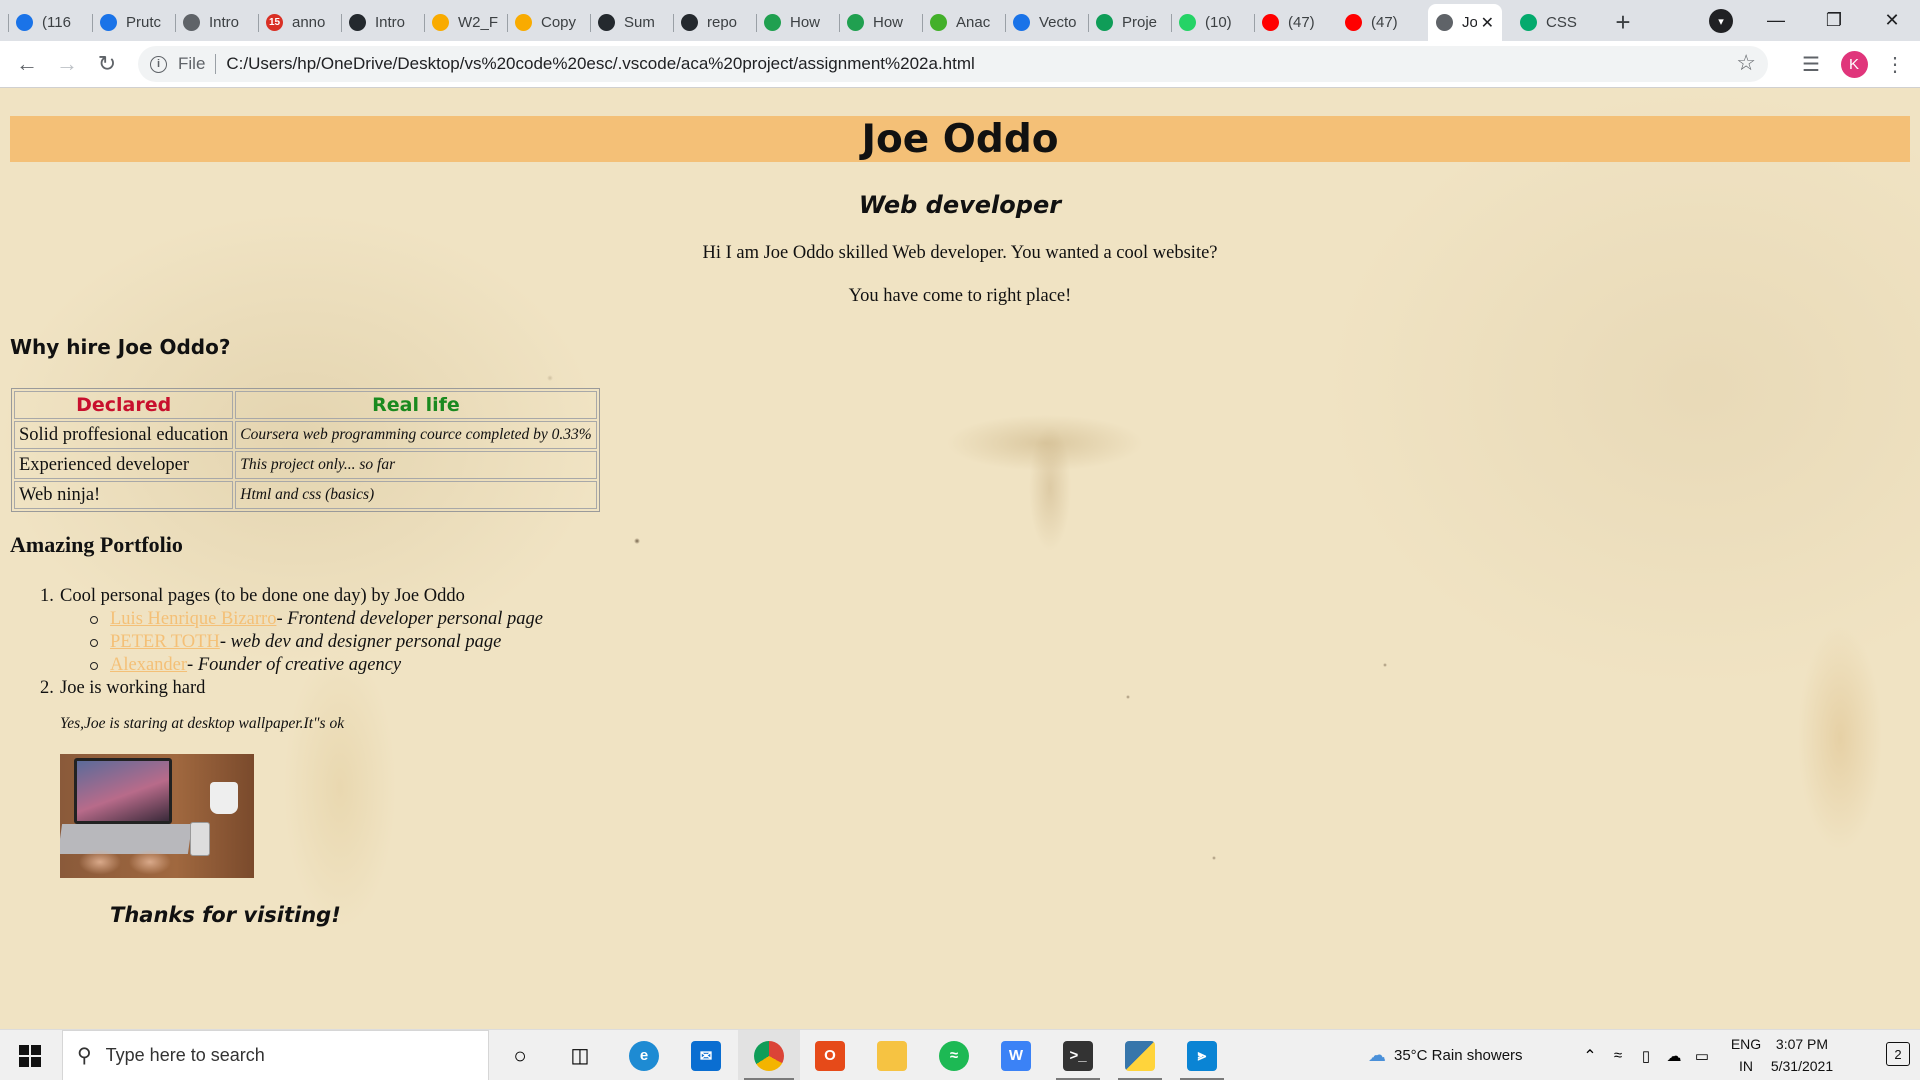 The width and height of the screenshot is (1920, 1080). I want to click on profile-avatar: K, so click(1854, 64).